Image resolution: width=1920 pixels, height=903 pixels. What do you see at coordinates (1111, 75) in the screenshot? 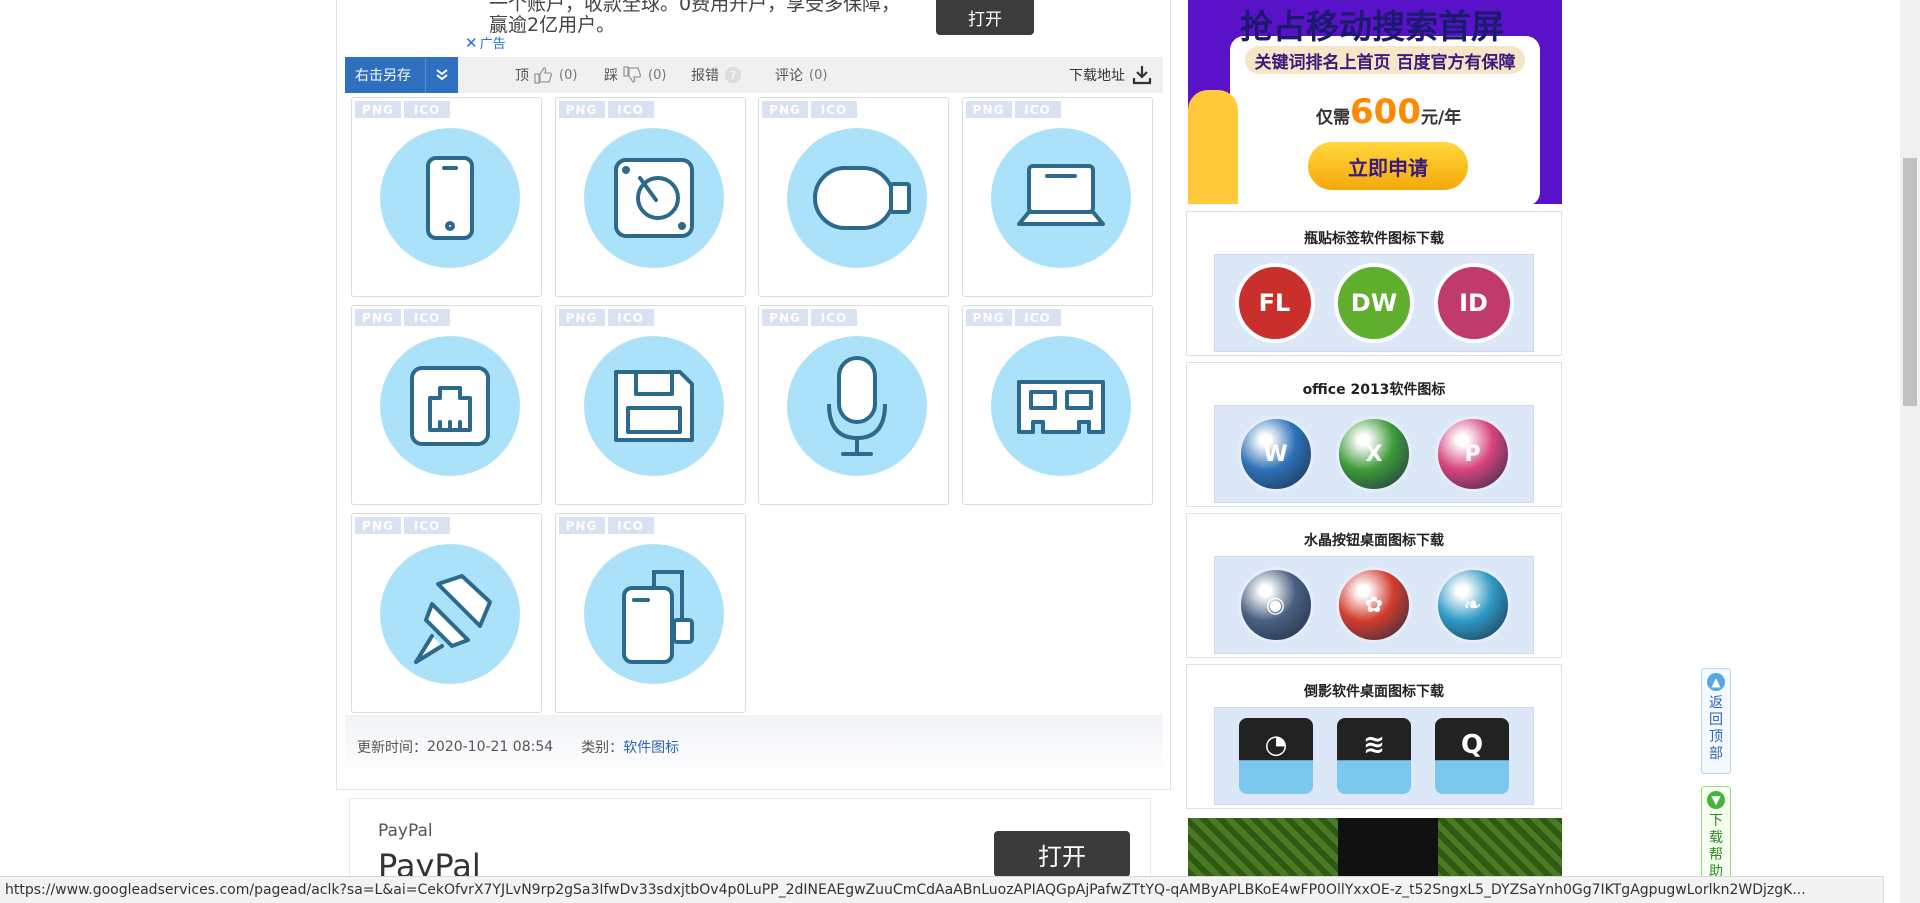
I see `download-address-link: 下载地址` at bounding box center [1111, 75].